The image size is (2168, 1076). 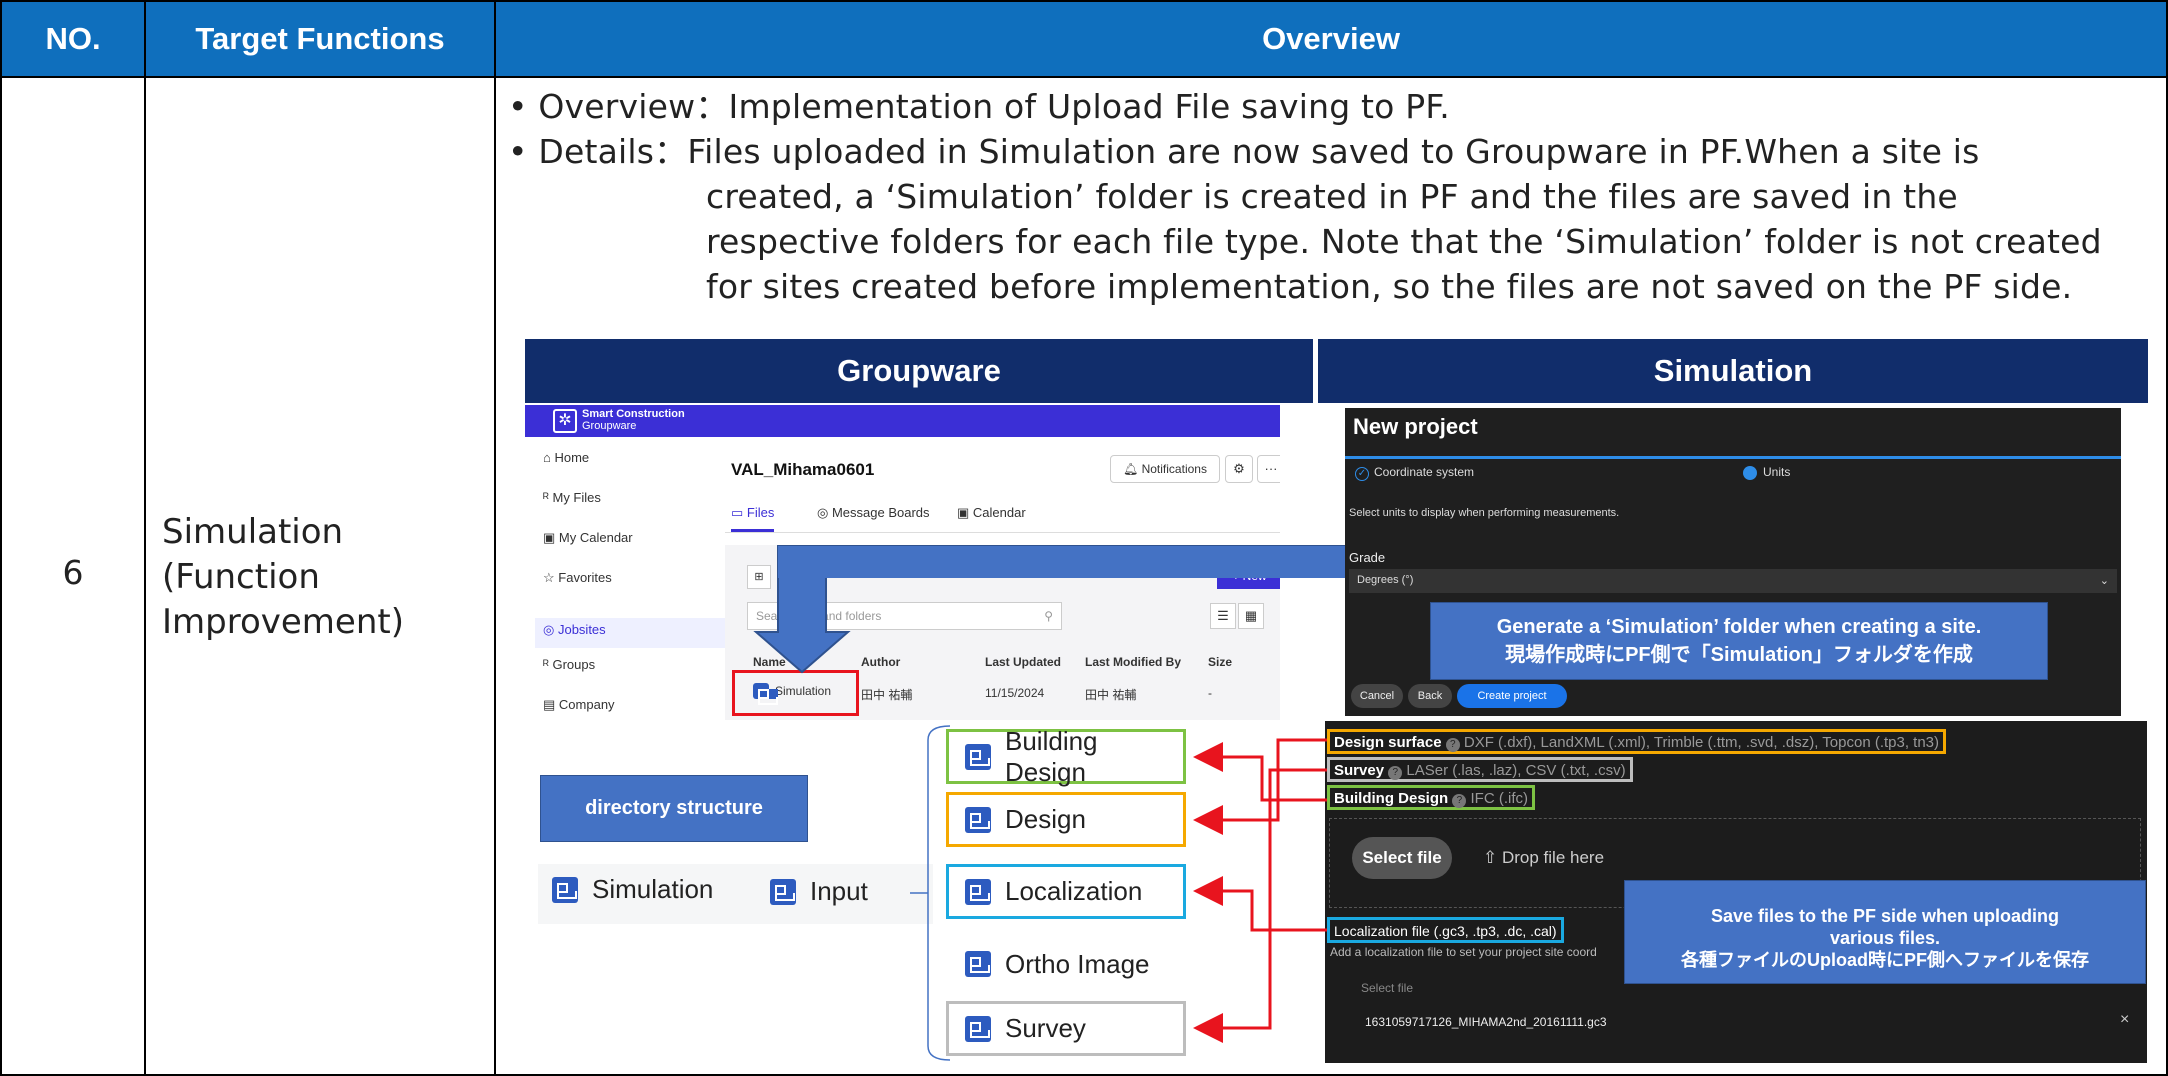 What do you see at coordinates (1261, 778) in the screenshot?
I see `arrow-building-design` at bounding box center [1261, 778].